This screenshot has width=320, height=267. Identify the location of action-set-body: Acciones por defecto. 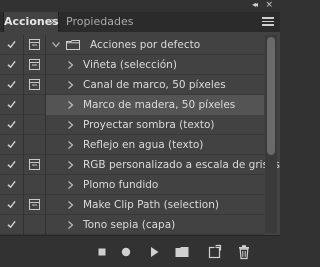
(155, 45).